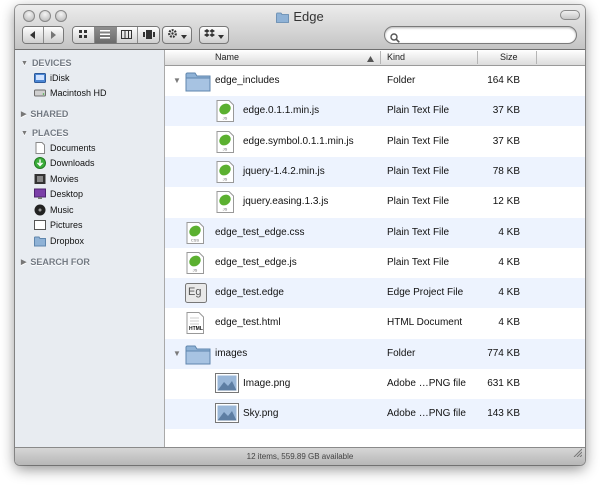 The height and width of the screenshot is (489, 600). Describe the element at coordinates (375, 111) in the screenshot. I see `file-row: JS edge.0.1.1.min.js Plain Text File 37 KB` at that location.